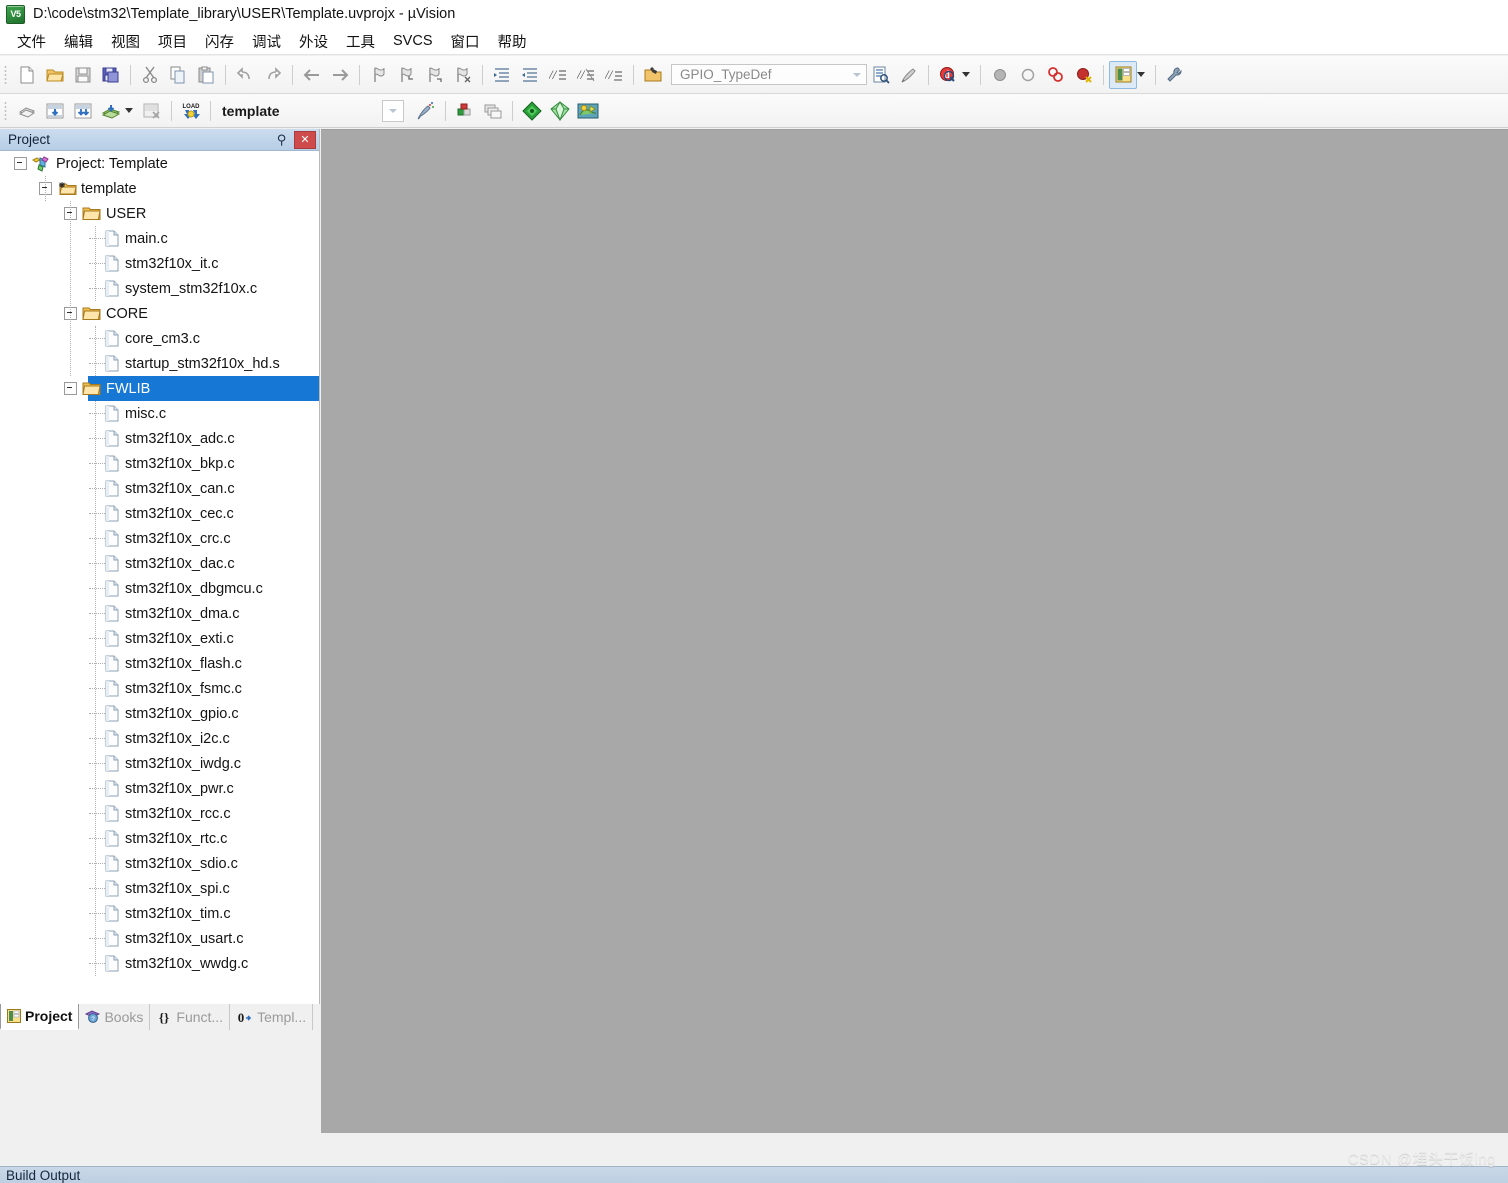 This screenshot has height=1183, width=1508. What do you see at coordinates (266, 41) in the screenshot?
I see `menu-debug: 调试` at bounding box center [266, 41].